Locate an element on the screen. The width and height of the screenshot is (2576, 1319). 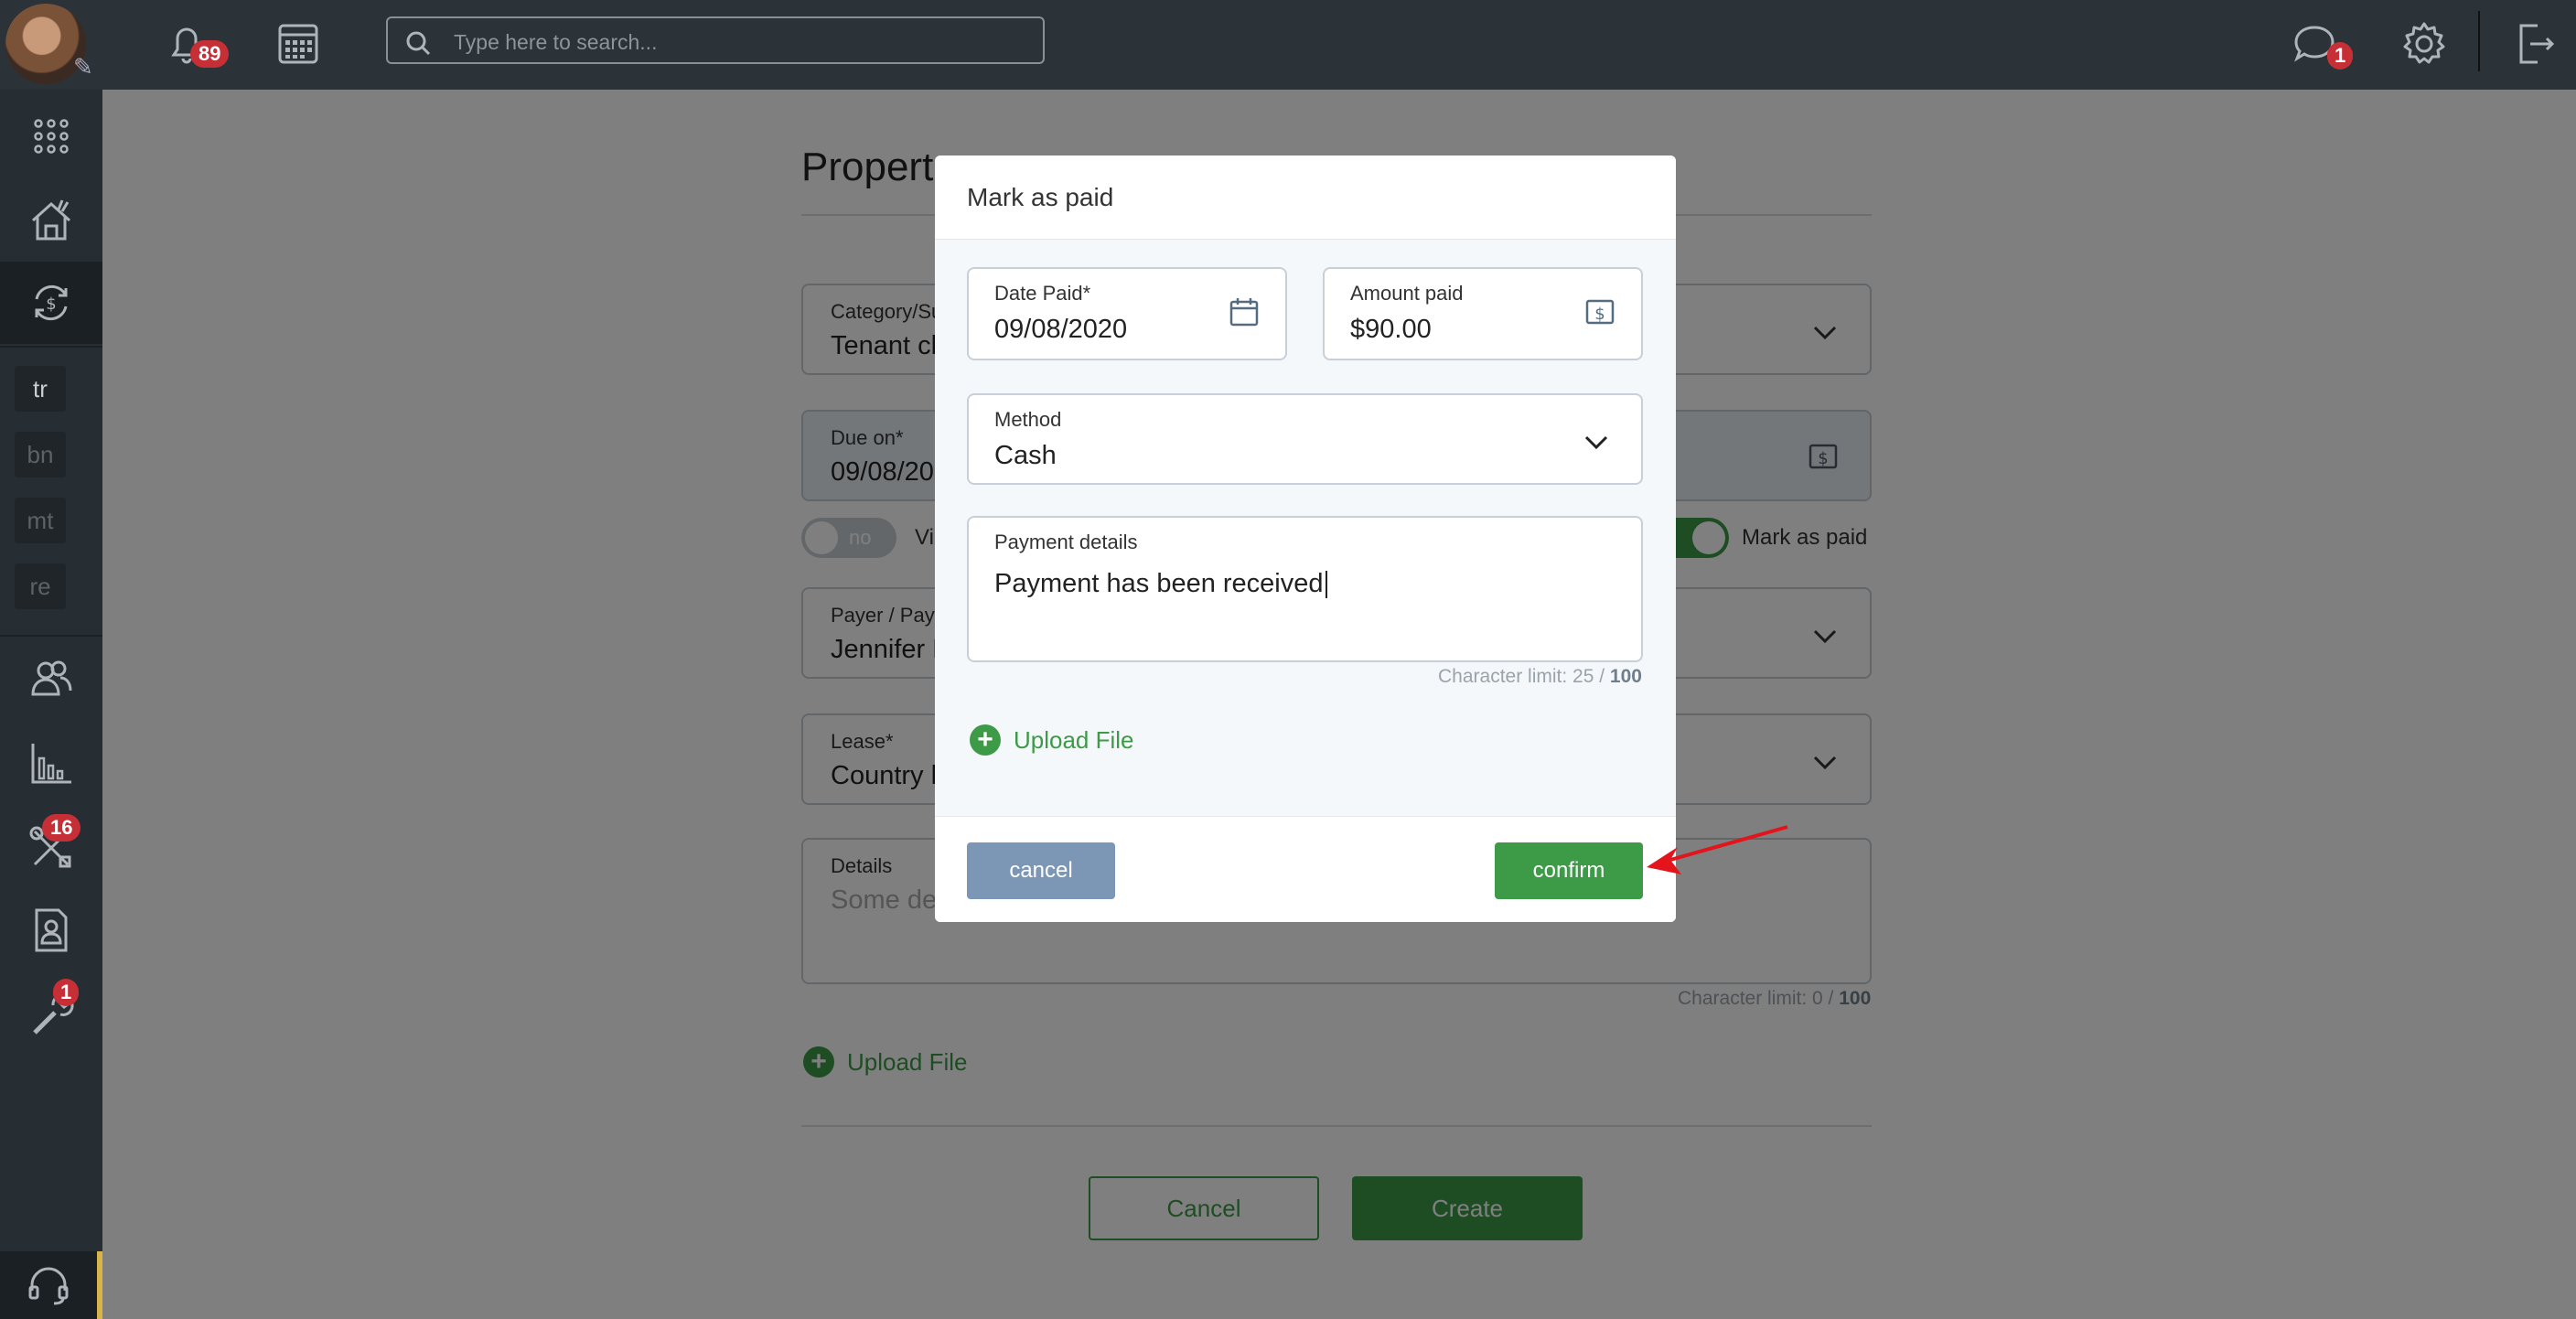
dialog-title: Mark as paid is located at coordinates (1040, 197).